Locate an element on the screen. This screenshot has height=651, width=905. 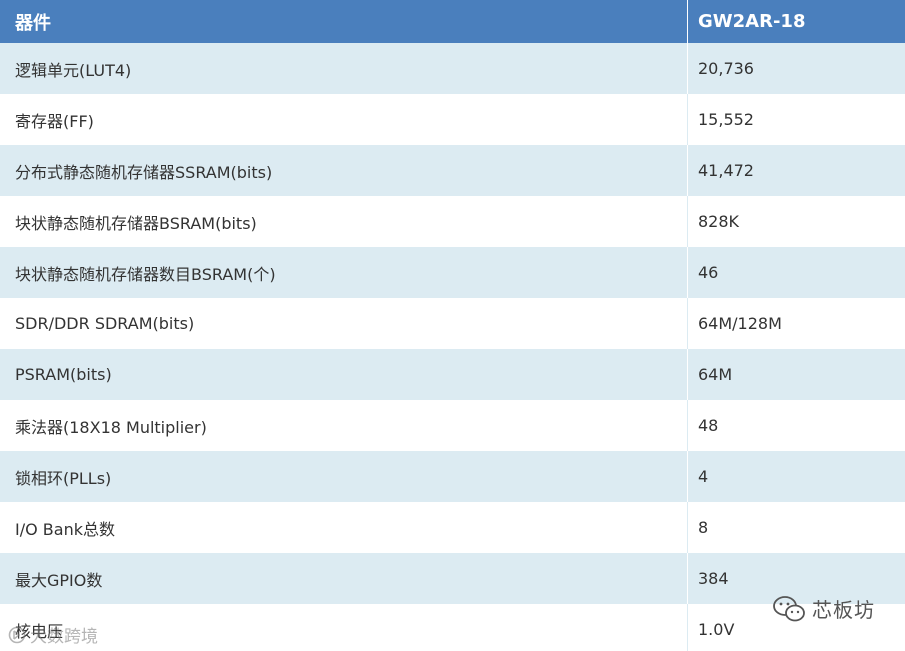
row-label: I/O Bank总数 is located at coordinates (344, 527).